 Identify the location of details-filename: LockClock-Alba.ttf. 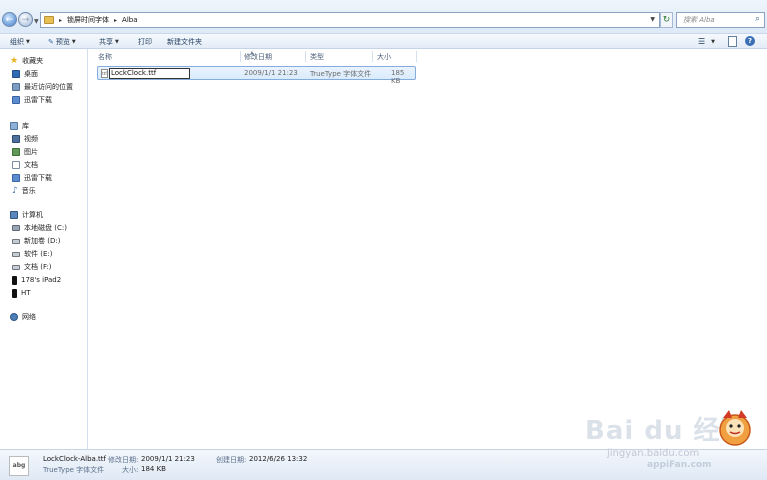
(74, 459).